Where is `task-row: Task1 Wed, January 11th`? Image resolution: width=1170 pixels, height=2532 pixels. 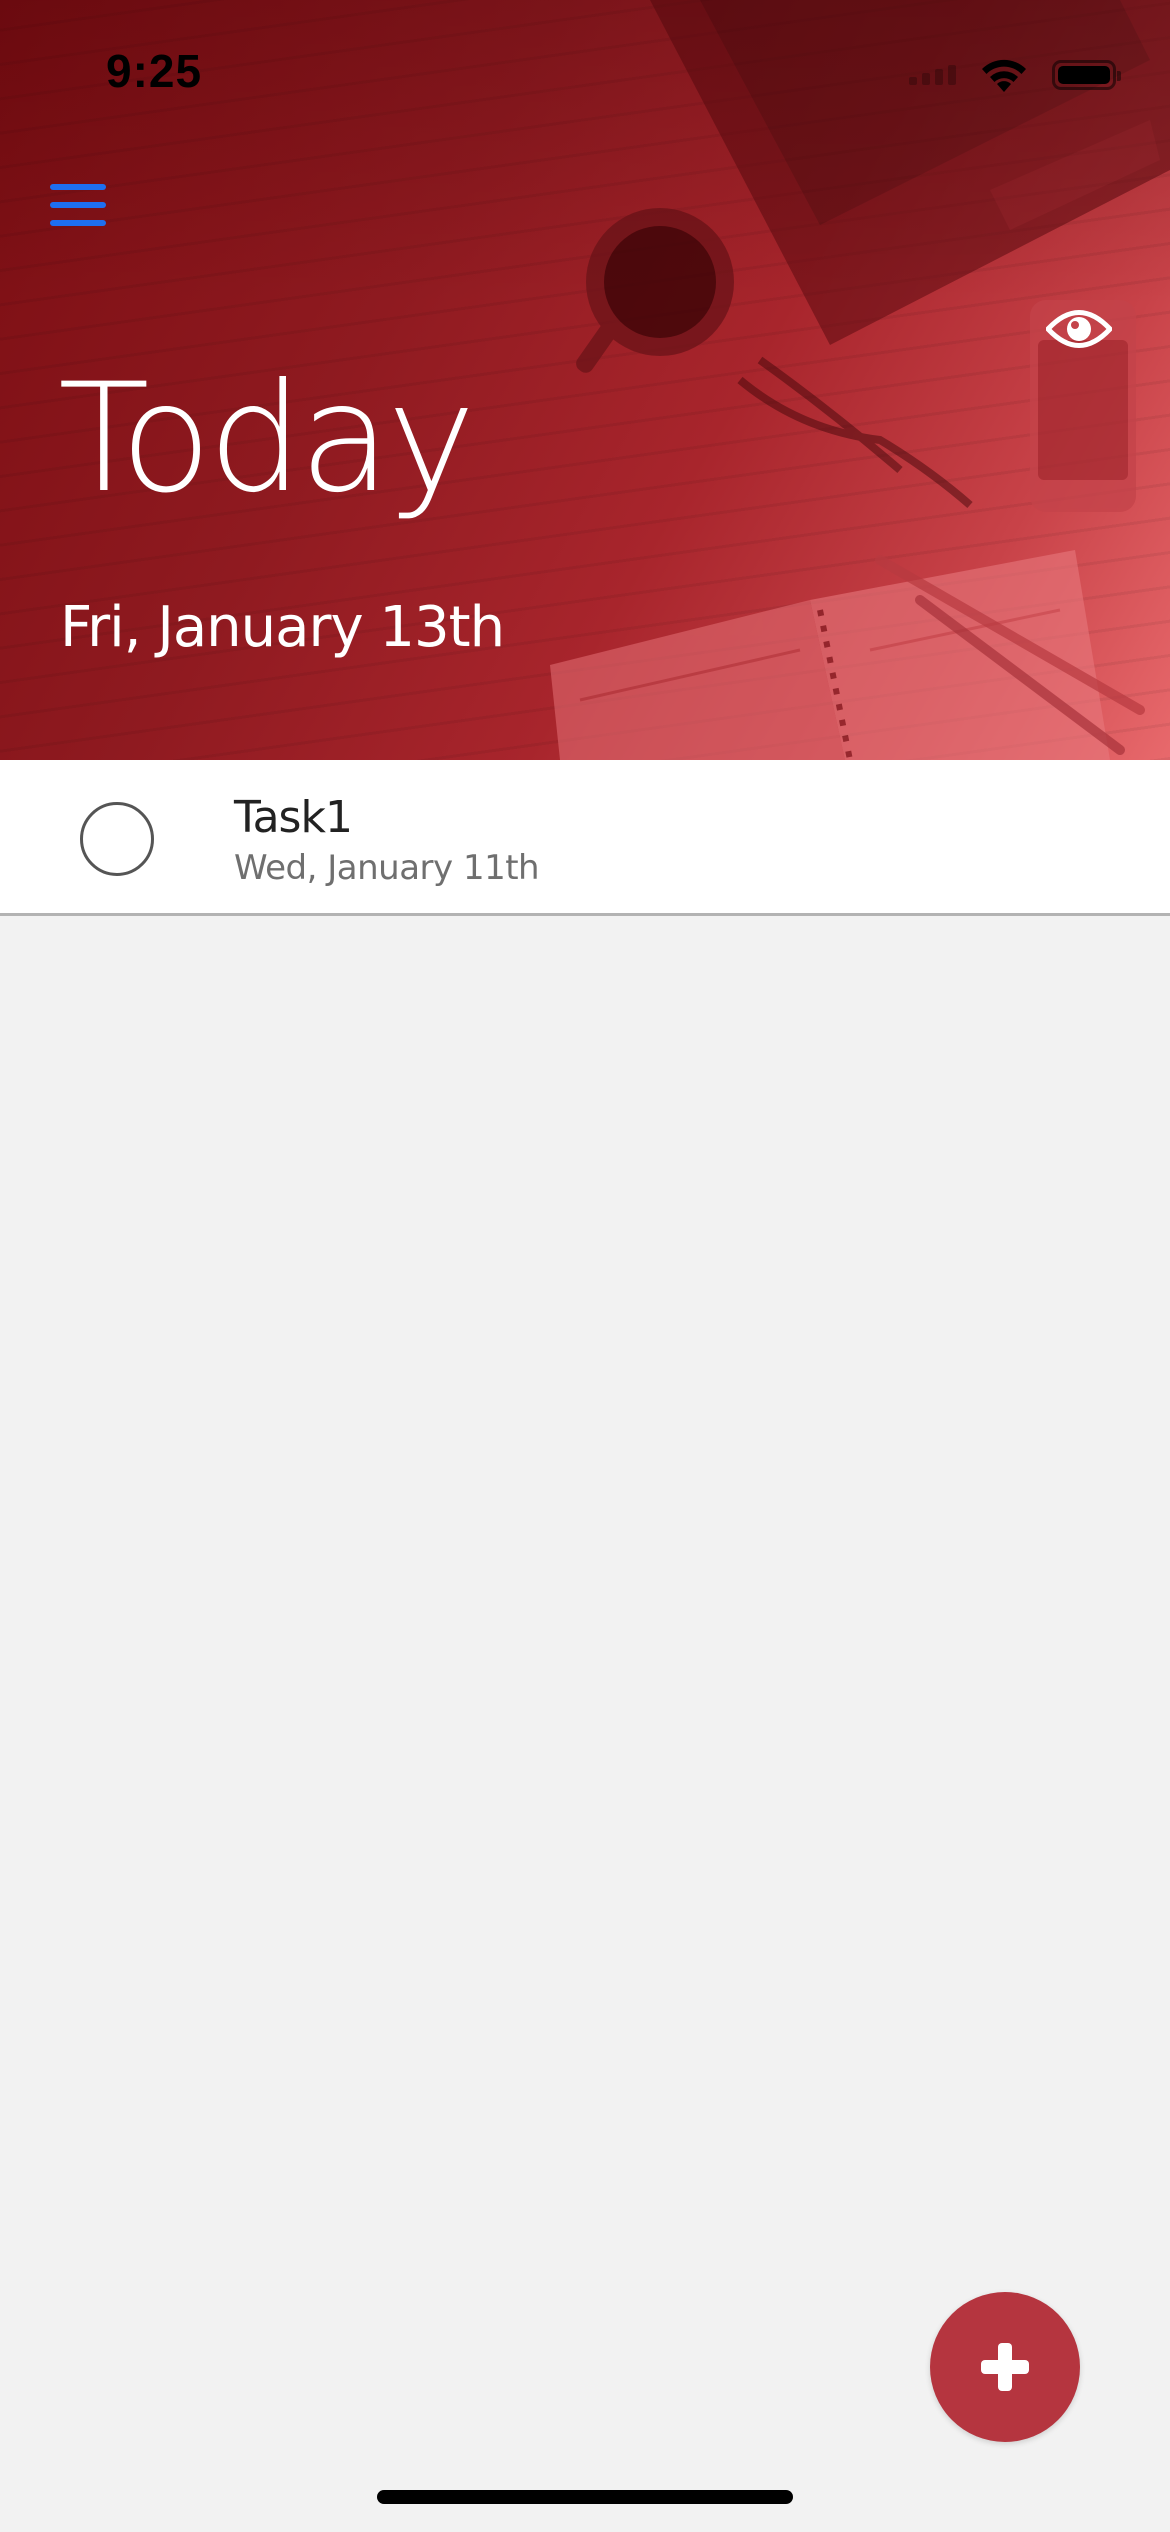 task-row: Task1 Wed, January 11th is located at coordinates (585, 838).